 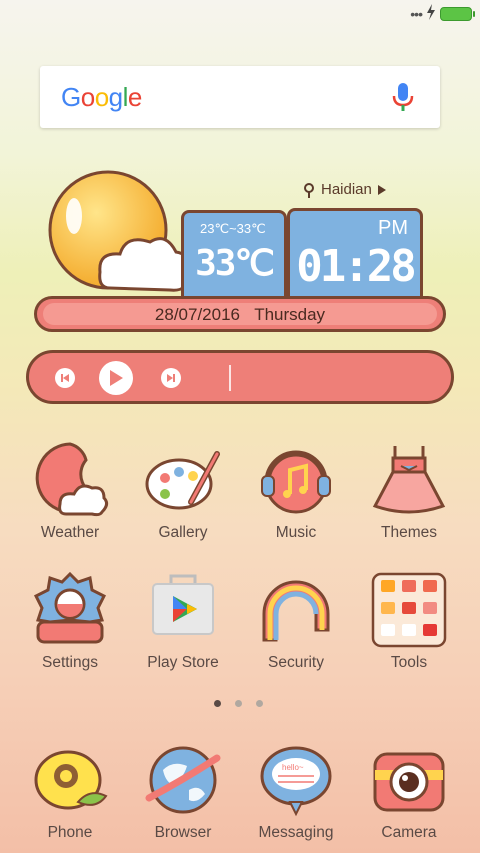 What do you see at coordinates (381, 189) in the screenshot?
I see `chevron-right-icon` at bounding box center [381, 189].